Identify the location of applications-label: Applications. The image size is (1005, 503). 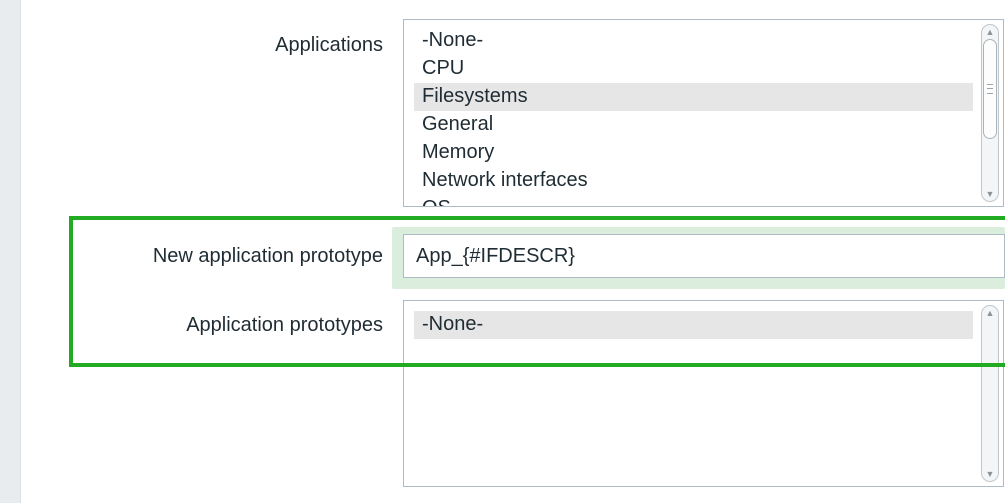
(329, 45).